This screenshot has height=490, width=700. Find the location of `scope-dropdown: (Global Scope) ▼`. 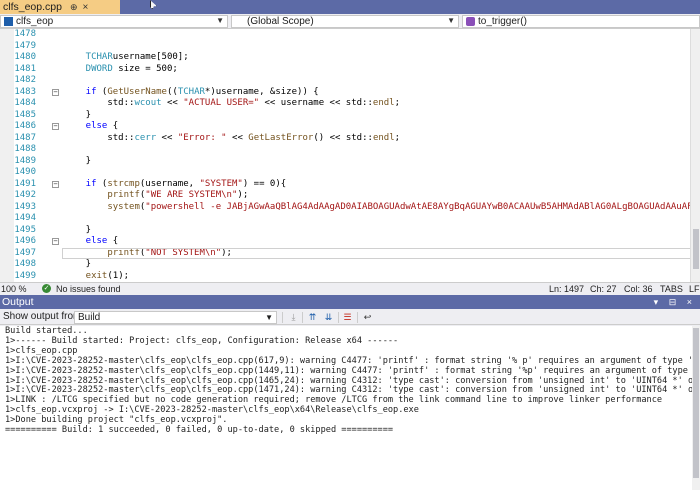

scope-dropdown: (Global Scope) ▼ is located at coordinates (345, 21).